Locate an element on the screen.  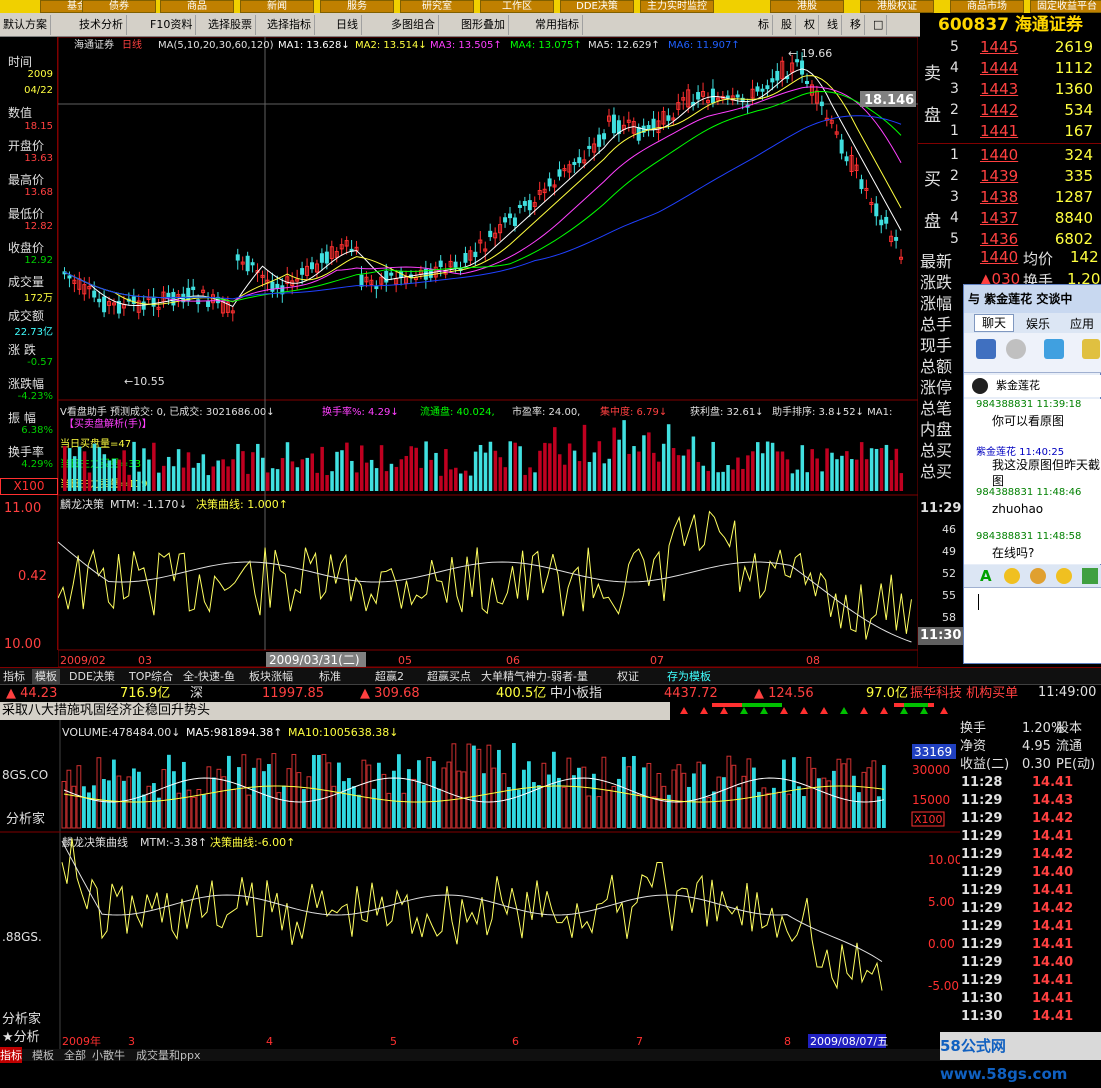
menu-item-7: DDE决策 is located at coordinates (597, 6).